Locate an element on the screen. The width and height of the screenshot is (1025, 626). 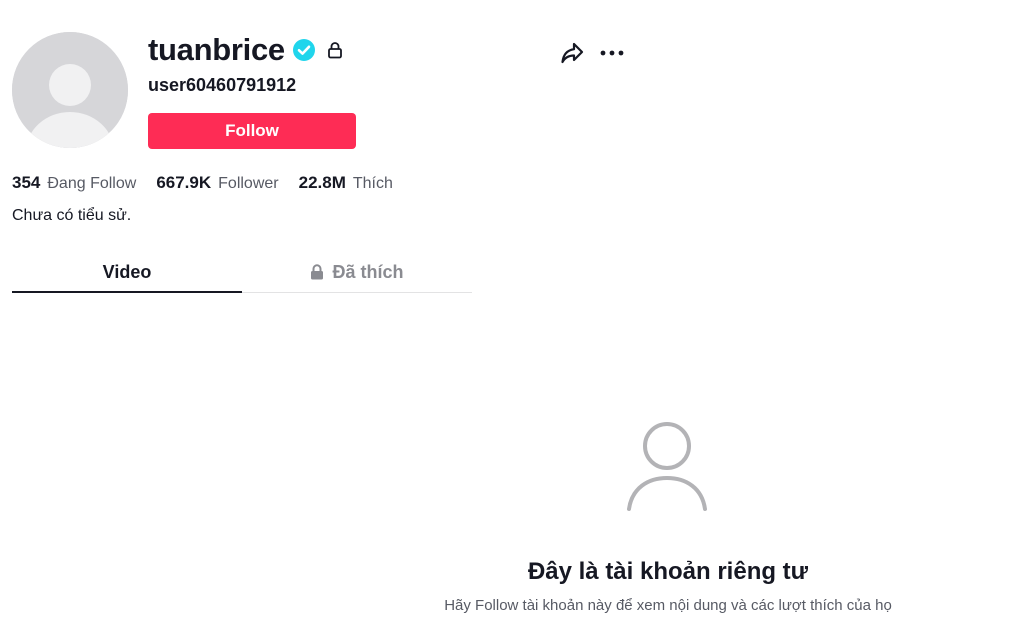
profile-tabs: Video Đã thích is located at coordinates (242, 272).